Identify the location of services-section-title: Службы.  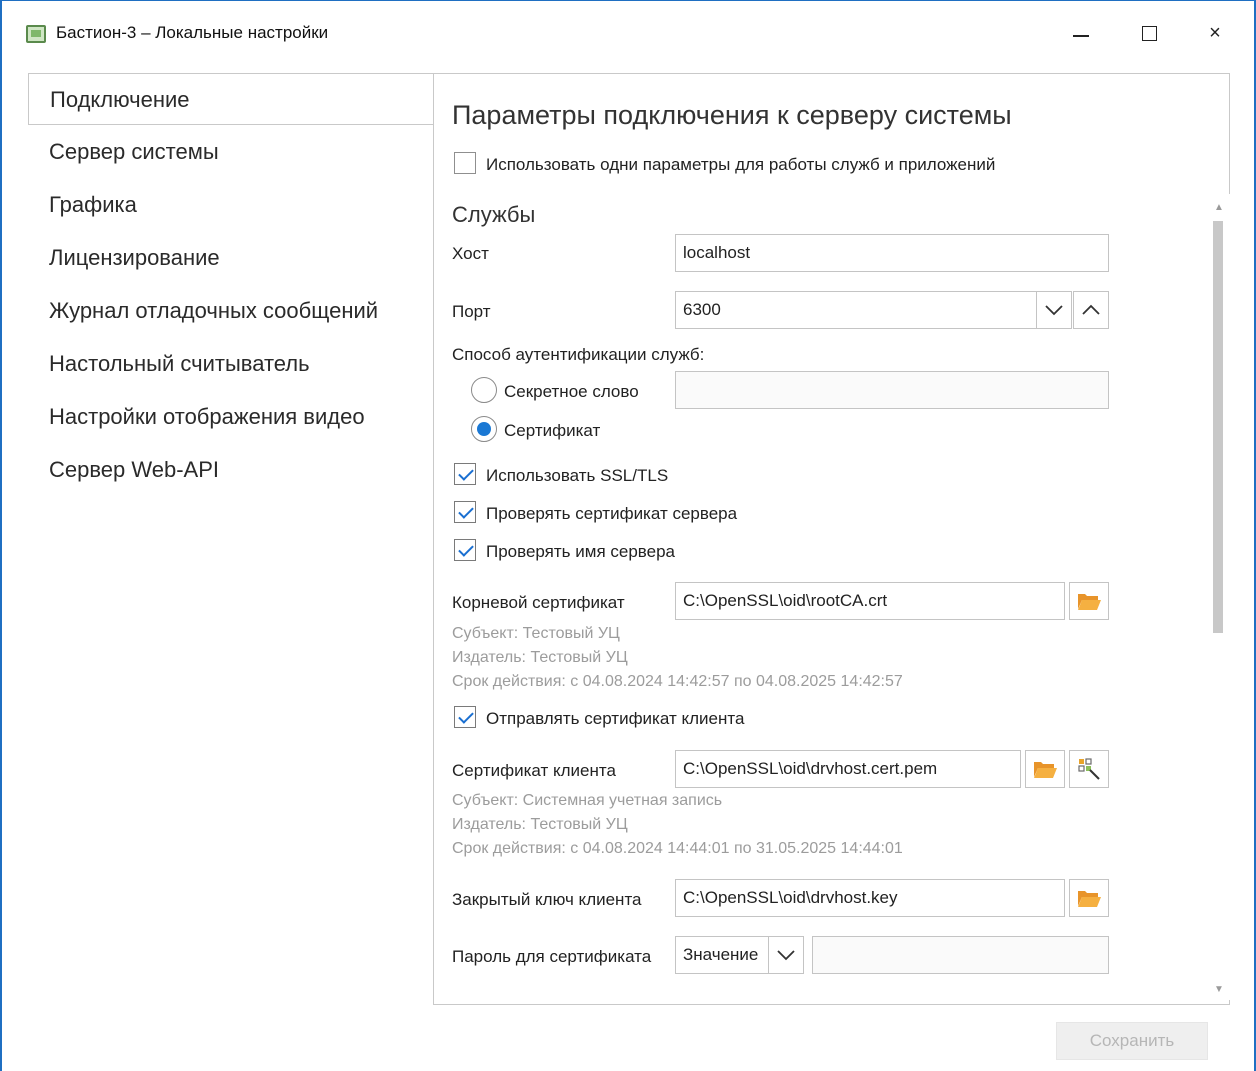
(494, 214).